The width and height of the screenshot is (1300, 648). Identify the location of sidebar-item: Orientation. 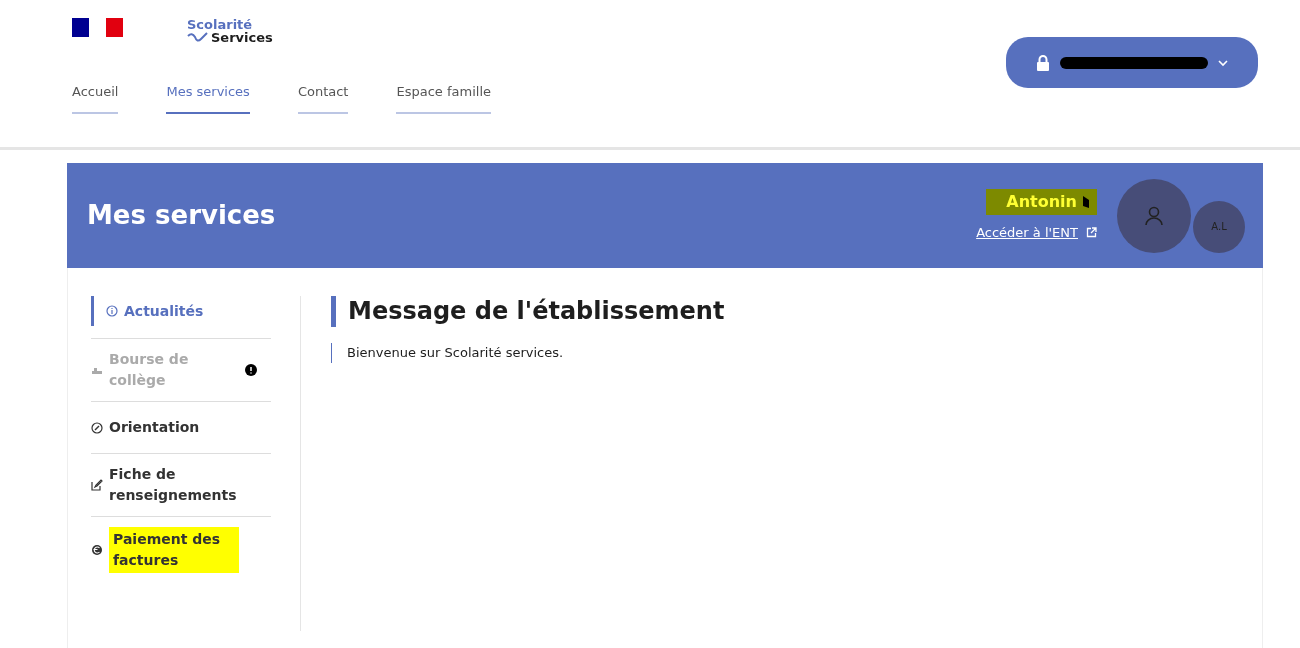
(181, 428).